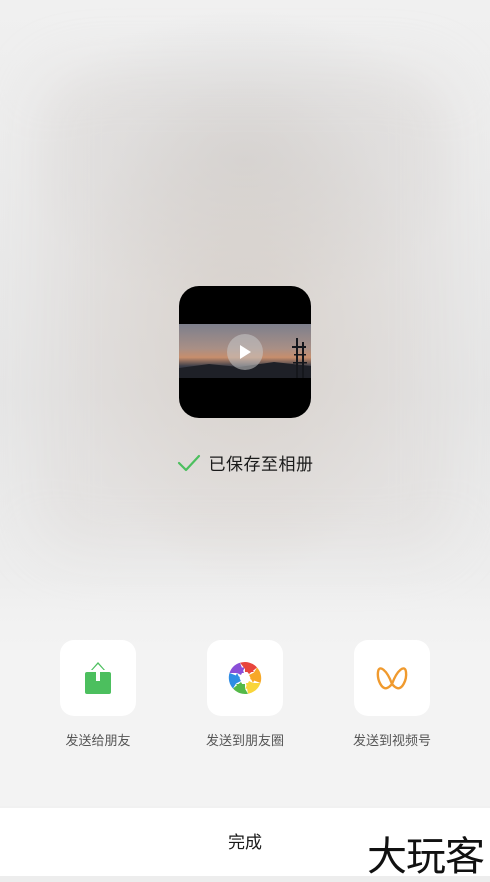  I want to click on share-to-channels-button: 发送到视频号, so click(392, 694).